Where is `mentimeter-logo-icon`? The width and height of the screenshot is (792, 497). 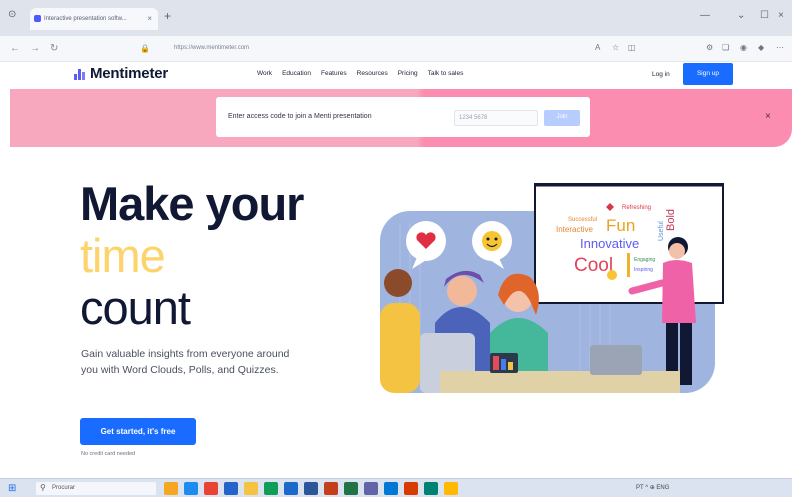 mentimeter-logo-icon is located at coordinates (80, 74).